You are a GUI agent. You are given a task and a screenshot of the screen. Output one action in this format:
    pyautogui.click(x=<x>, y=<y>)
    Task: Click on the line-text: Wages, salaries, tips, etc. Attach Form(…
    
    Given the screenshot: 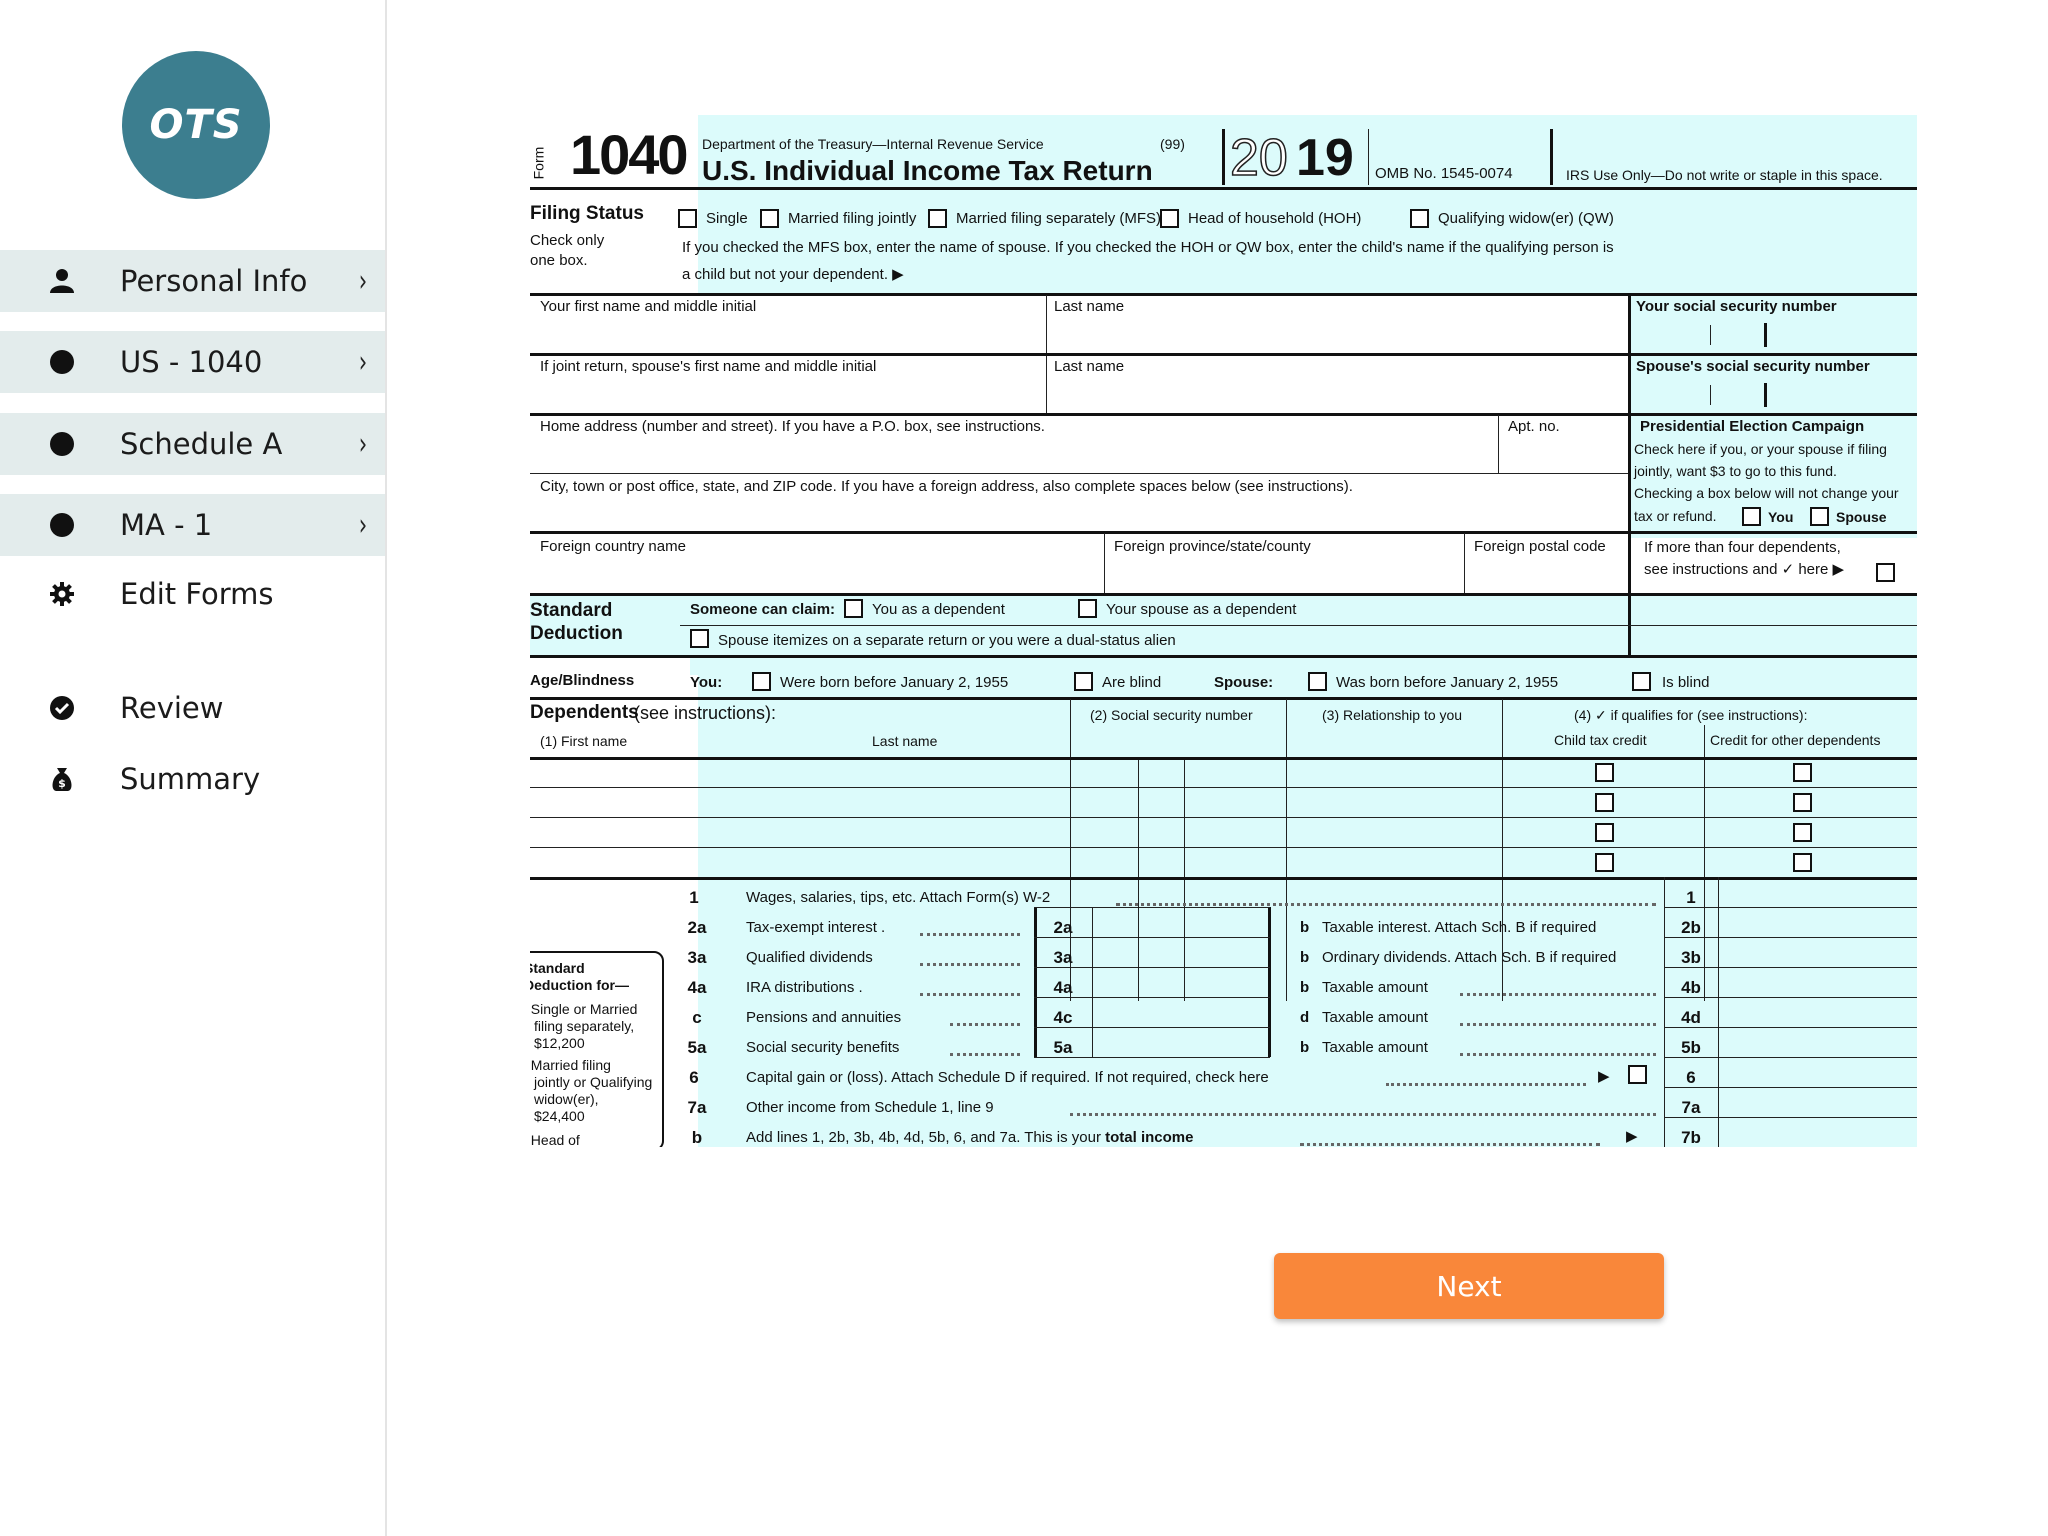 What is the action you would take?
    pyautogui.click(x=898, y=897)
    